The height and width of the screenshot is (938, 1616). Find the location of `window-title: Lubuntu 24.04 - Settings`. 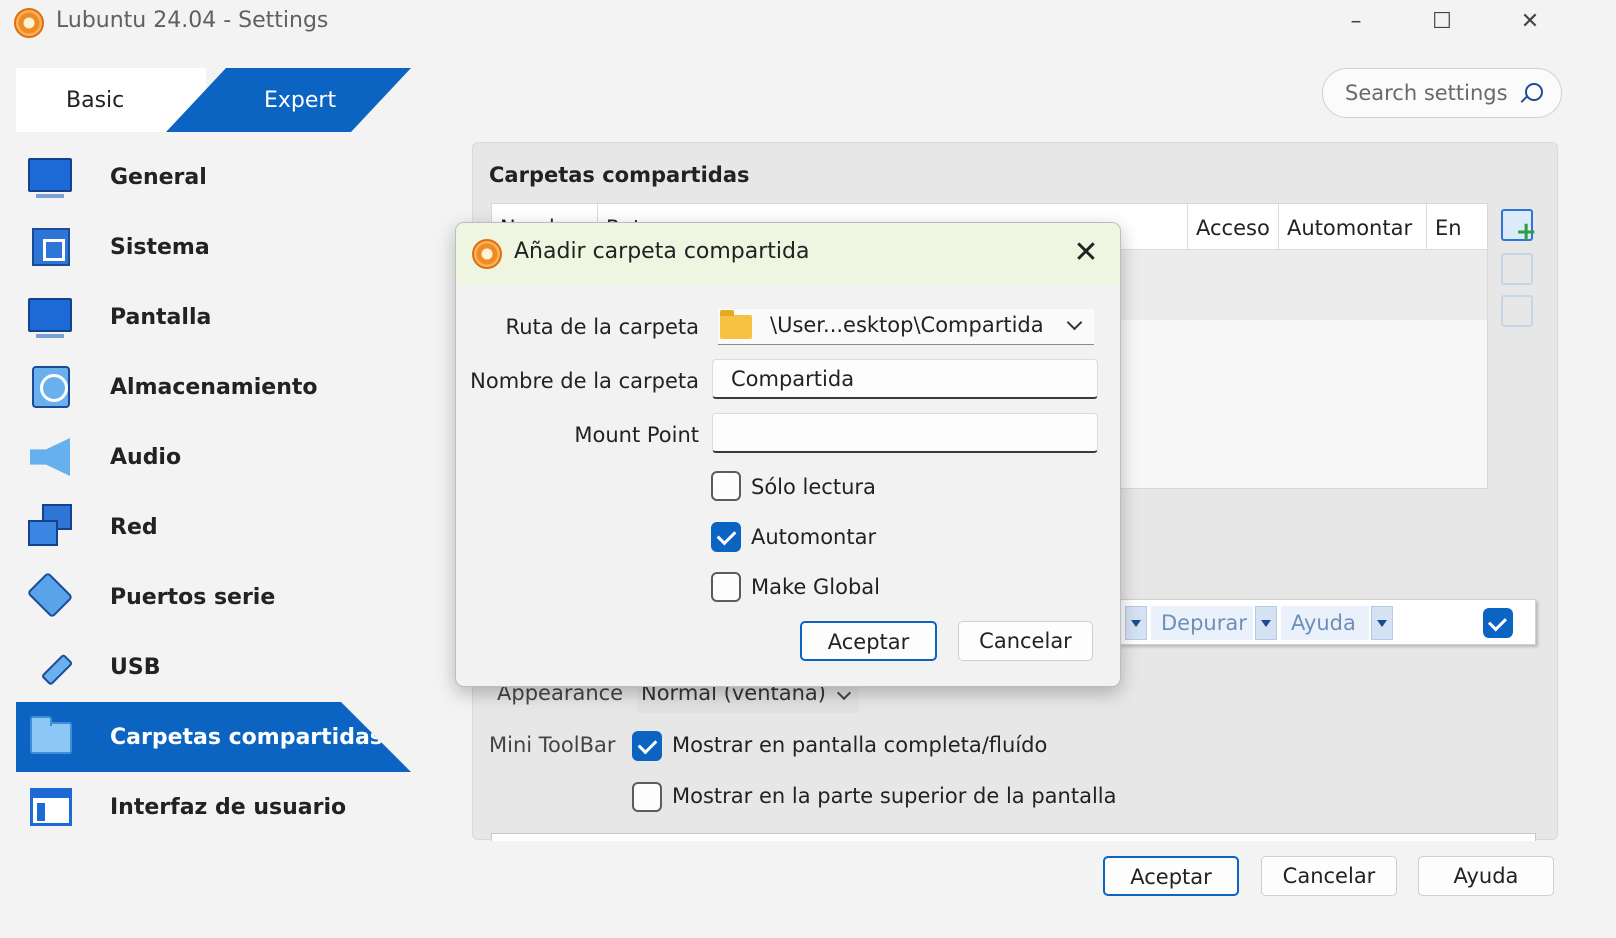

window-title: Lubuntu 24.04 - Settings is located at coordinates (192, 20).